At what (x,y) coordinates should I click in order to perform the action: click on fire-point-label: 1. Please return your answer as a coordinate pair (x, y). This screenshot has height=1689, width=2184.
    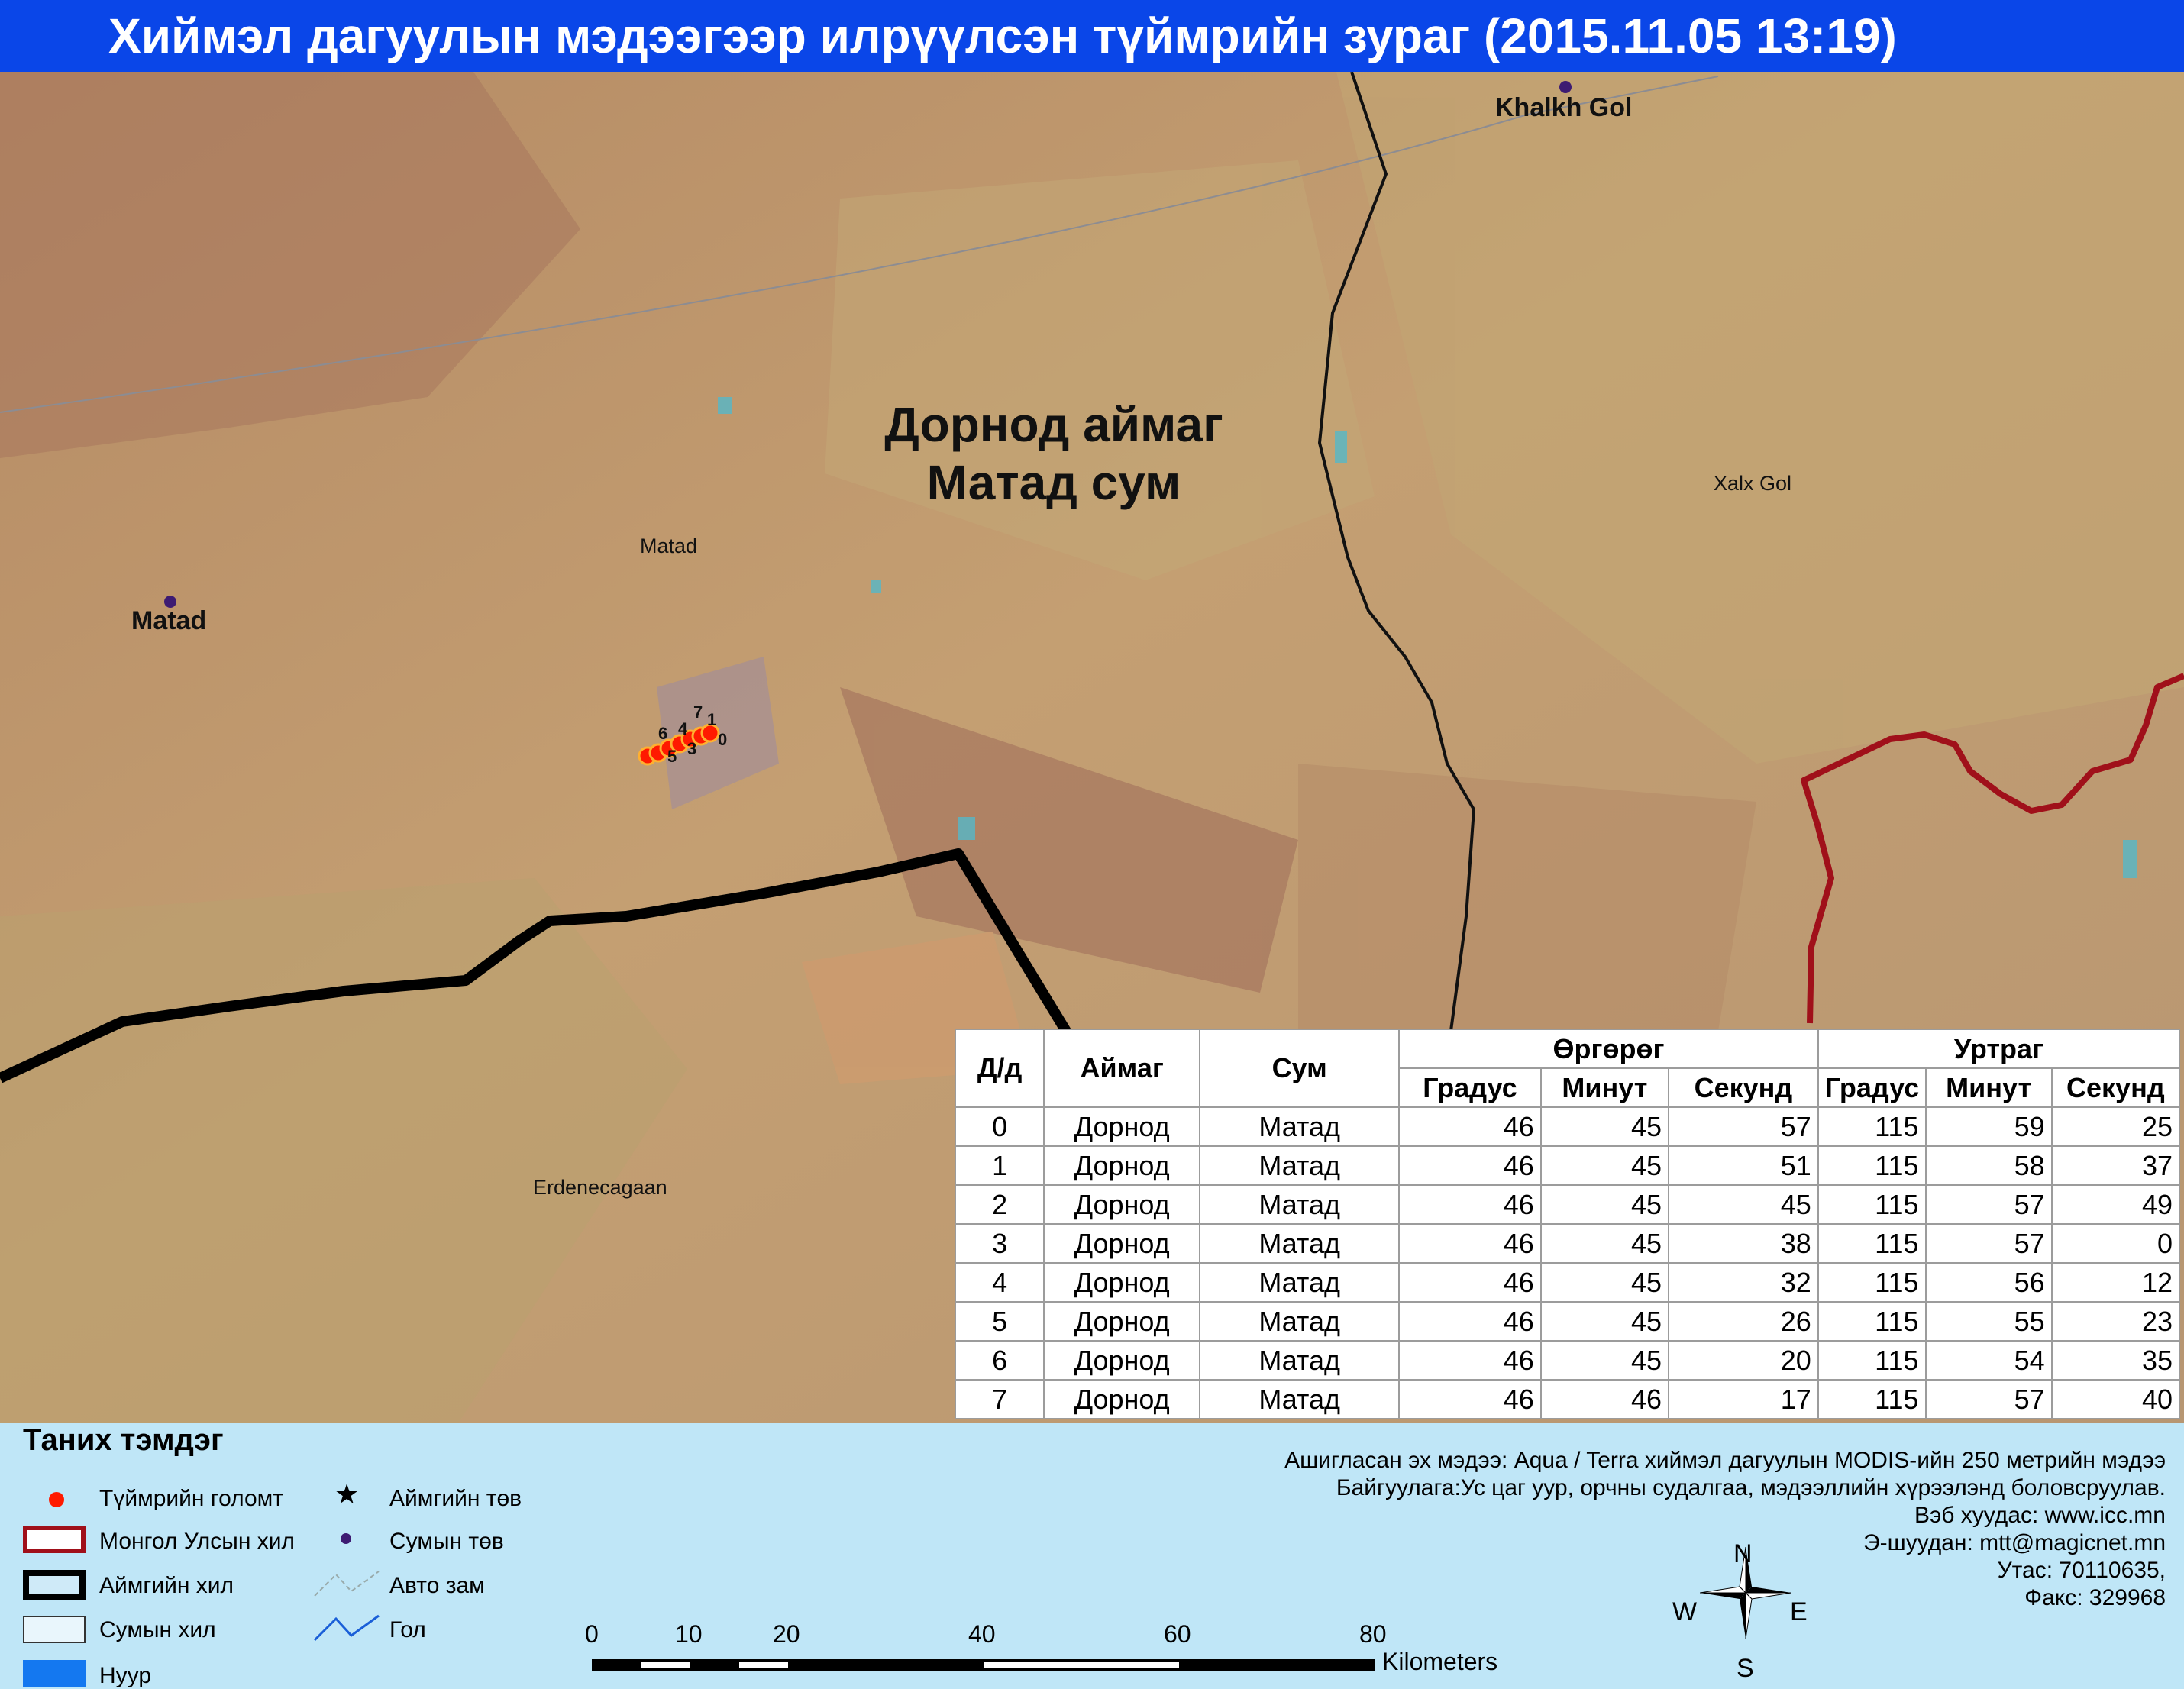
    Looking at the image, I should click on (712, 719).